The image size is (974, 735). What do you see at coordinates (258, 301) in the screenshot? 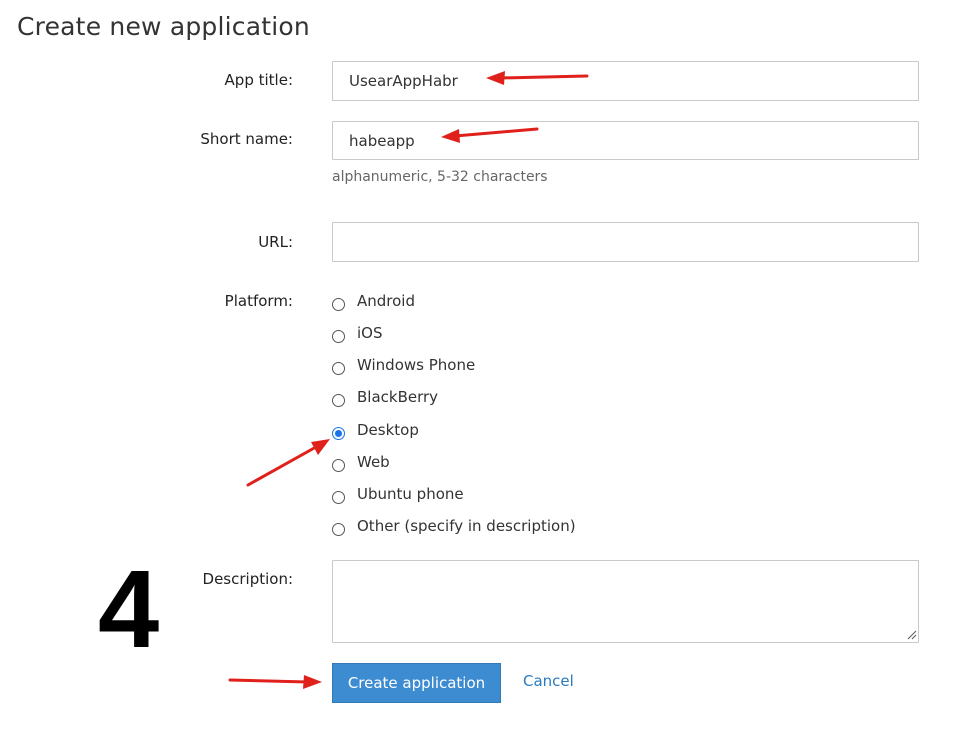
I see `platform-label: Platform:` at bounding box center [258, 301].